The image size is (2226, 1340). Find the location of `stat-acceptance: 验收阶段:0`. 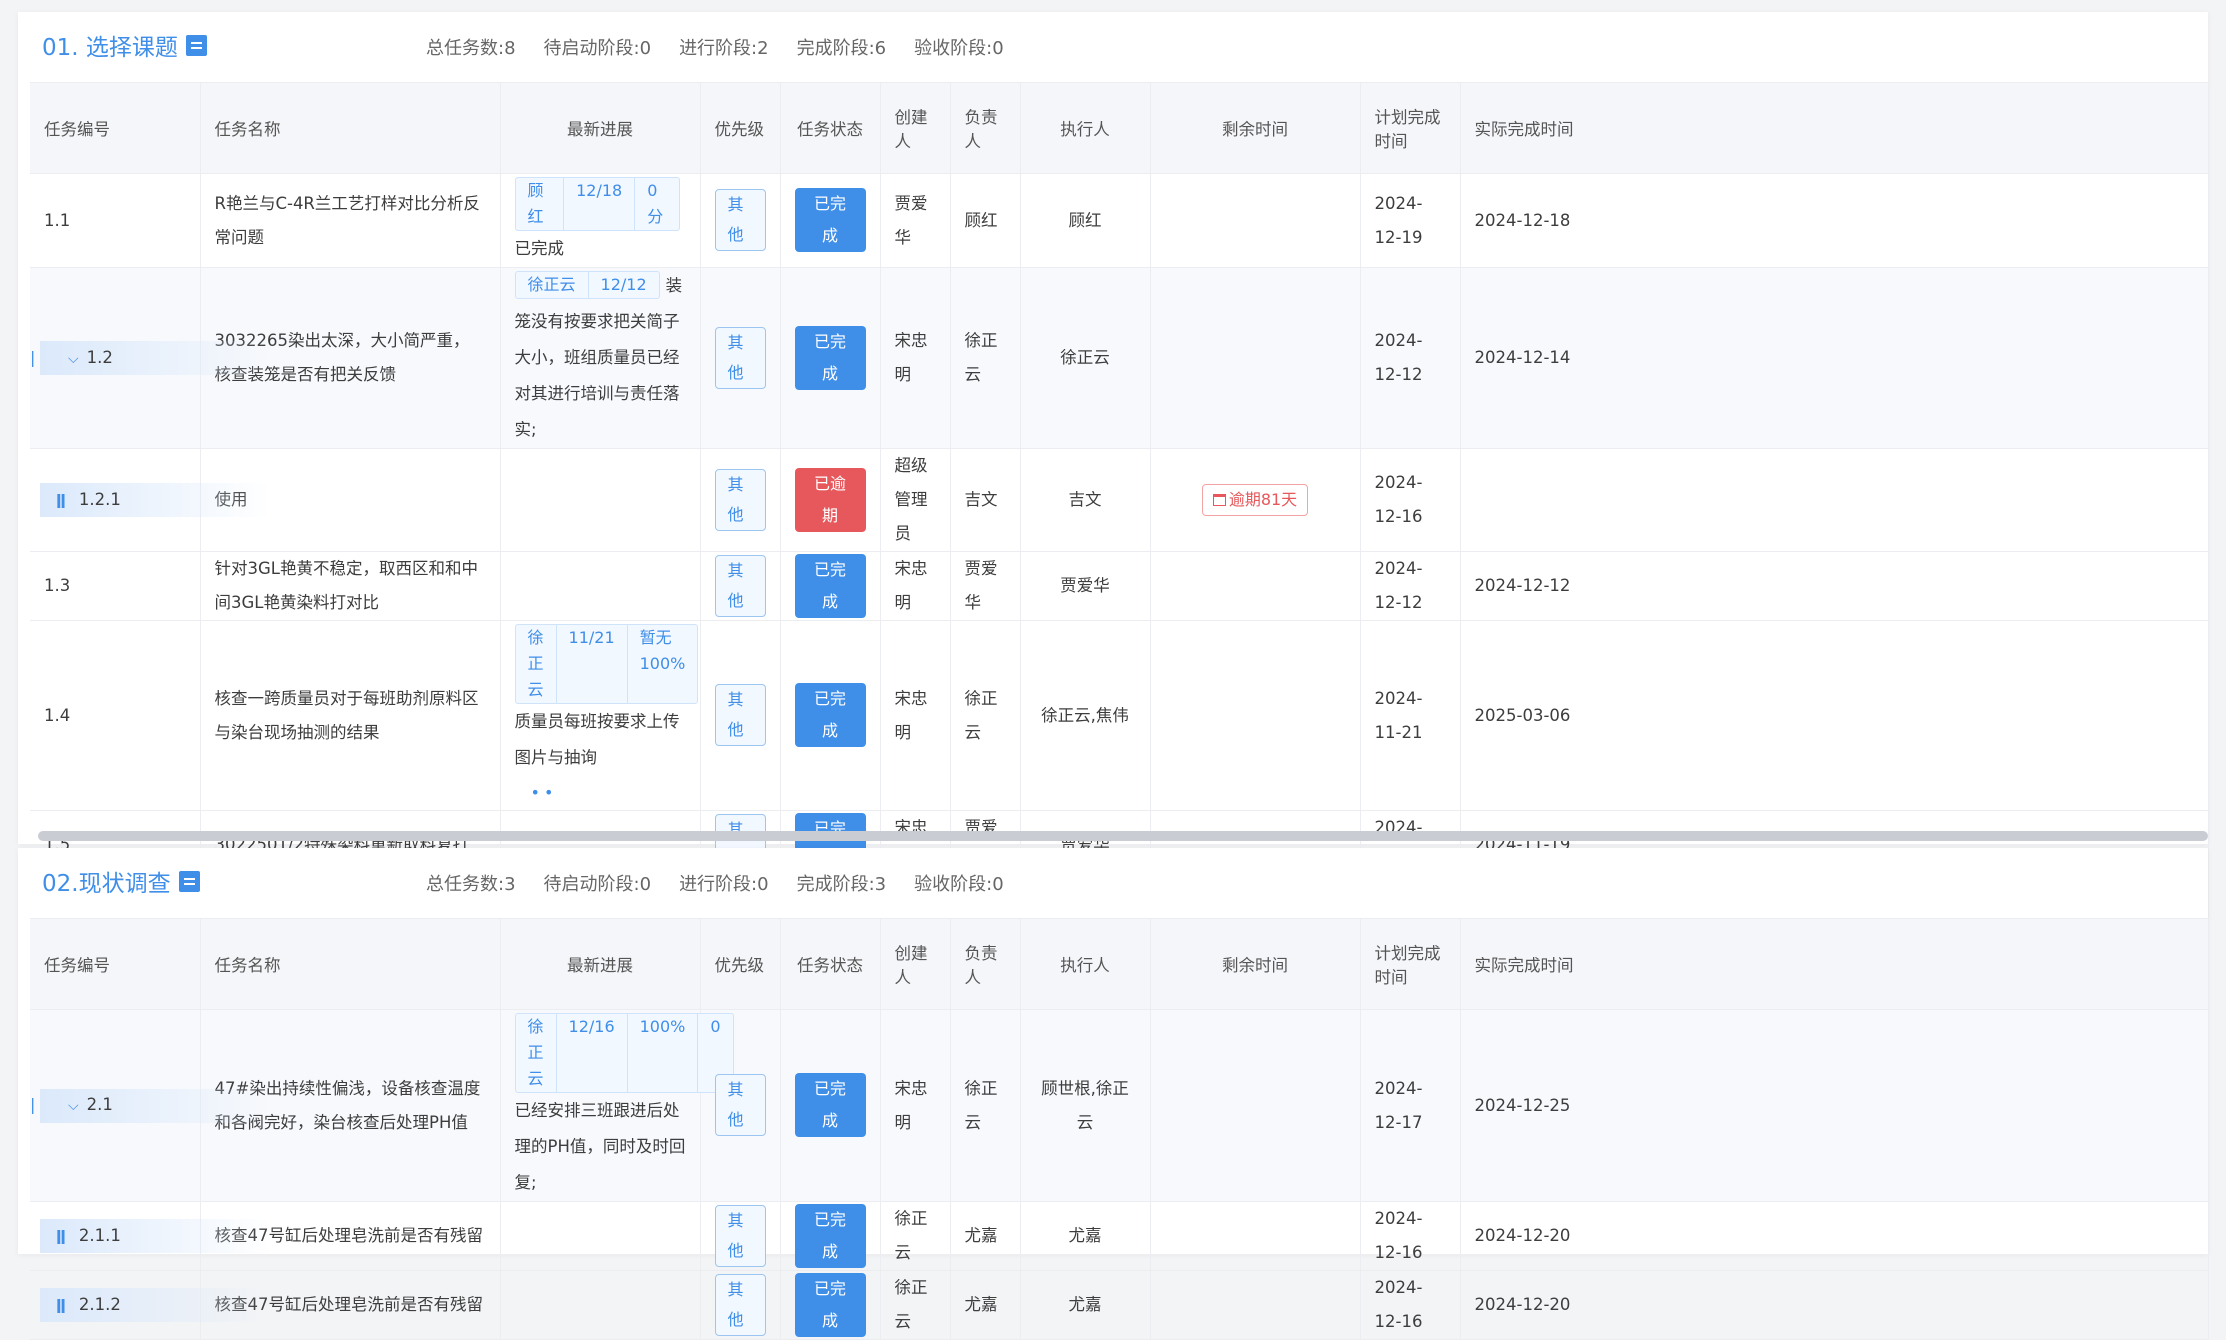

stat-acceptance: 验收阶段:0 is located at coordinates (959, 48).